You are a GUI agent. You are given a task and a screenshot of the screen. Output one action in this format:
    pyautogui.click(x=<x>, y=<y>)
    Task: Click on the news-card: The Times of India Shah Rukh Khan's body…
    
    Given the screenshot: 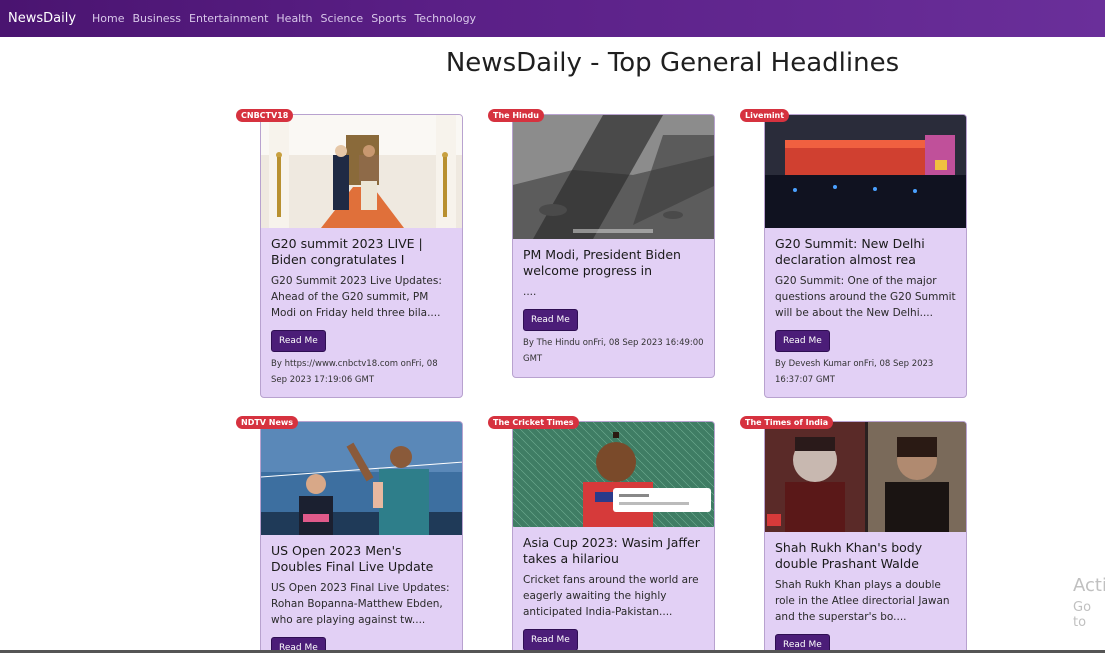 What is the action you would take?
    pyautogui.click(x=853, y=534)
    